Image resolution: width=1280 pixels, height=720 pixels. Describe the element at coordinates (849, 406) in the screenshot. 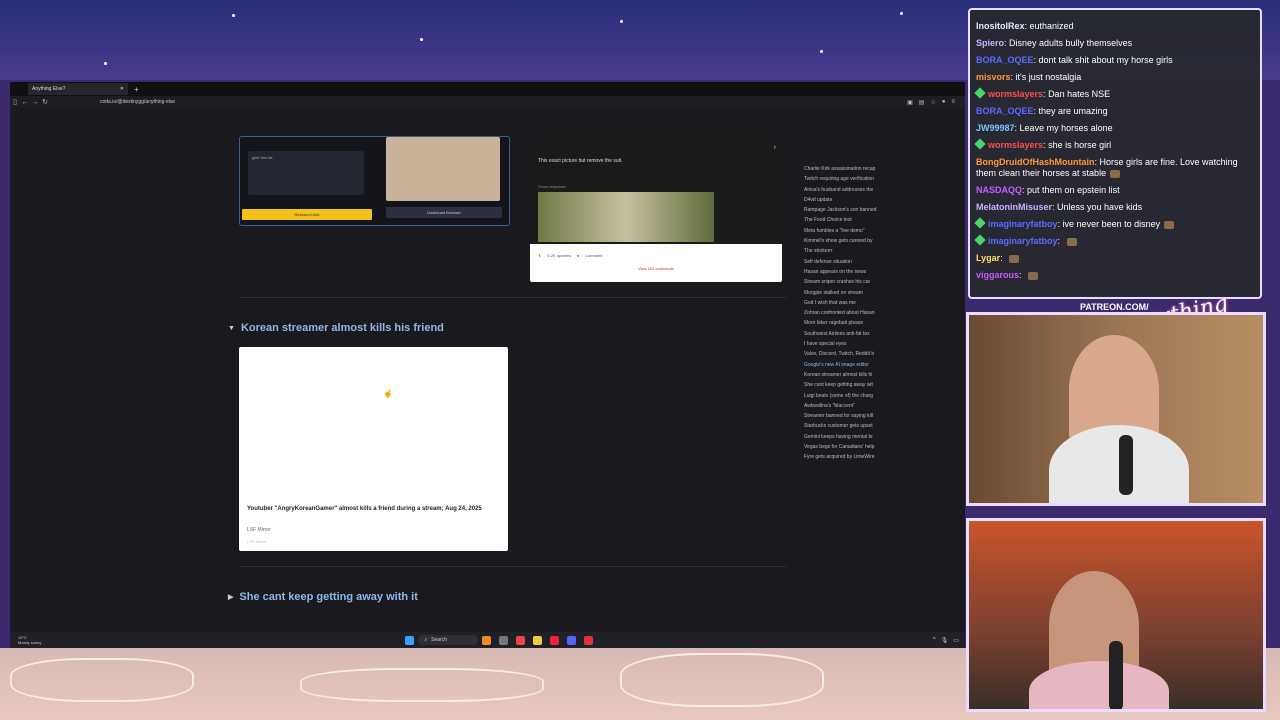

I see `toc-item: Awkwafina's "blaccent"` at that location.